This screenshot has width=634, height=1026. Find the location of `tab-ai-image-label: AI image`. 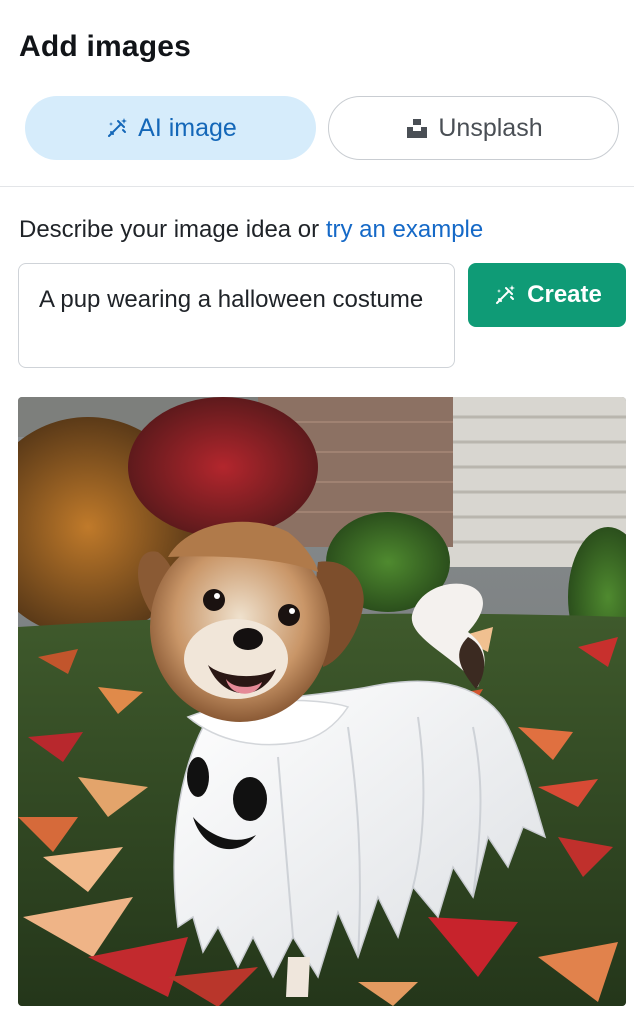

tab-ai-image-label: AI image is located at coordinates (187, 127).